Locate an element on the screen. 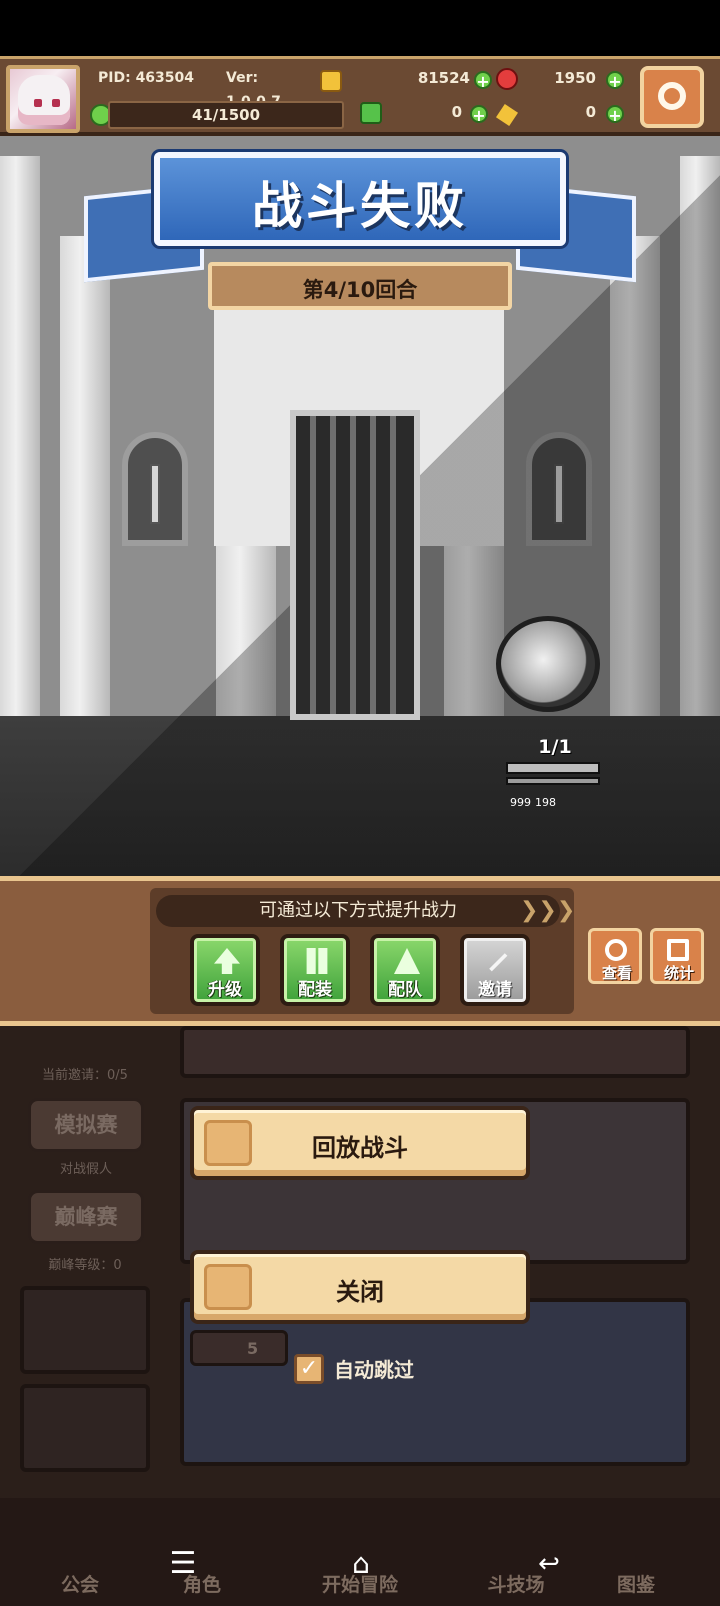  invite-count-text: 当前邀请：0/5 is located at coordinates (85, 1075).